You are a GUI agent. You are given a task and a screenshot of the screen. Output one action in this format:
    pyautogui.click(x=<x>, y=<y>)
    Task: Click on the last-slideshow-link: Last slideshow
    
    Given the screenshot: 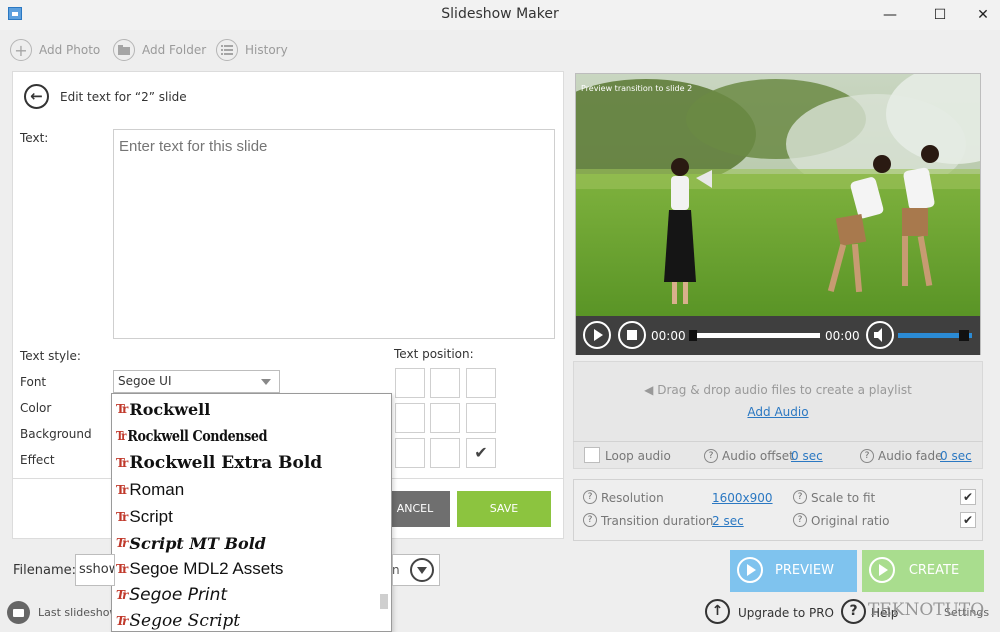 What is the action you would take?
    pyautogui.click(x=74, y=612)
    